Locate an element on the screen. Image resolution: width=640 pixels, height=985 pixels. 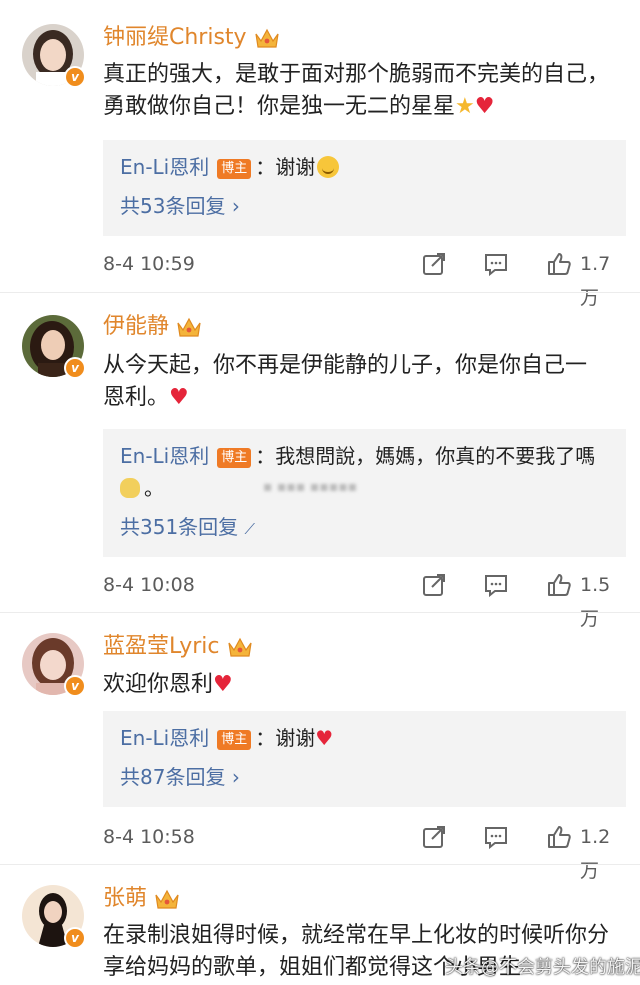
reply-box: En-Li恩利 博主 ：谢谢 共53条回复 › is located at coordinates (364, 188).